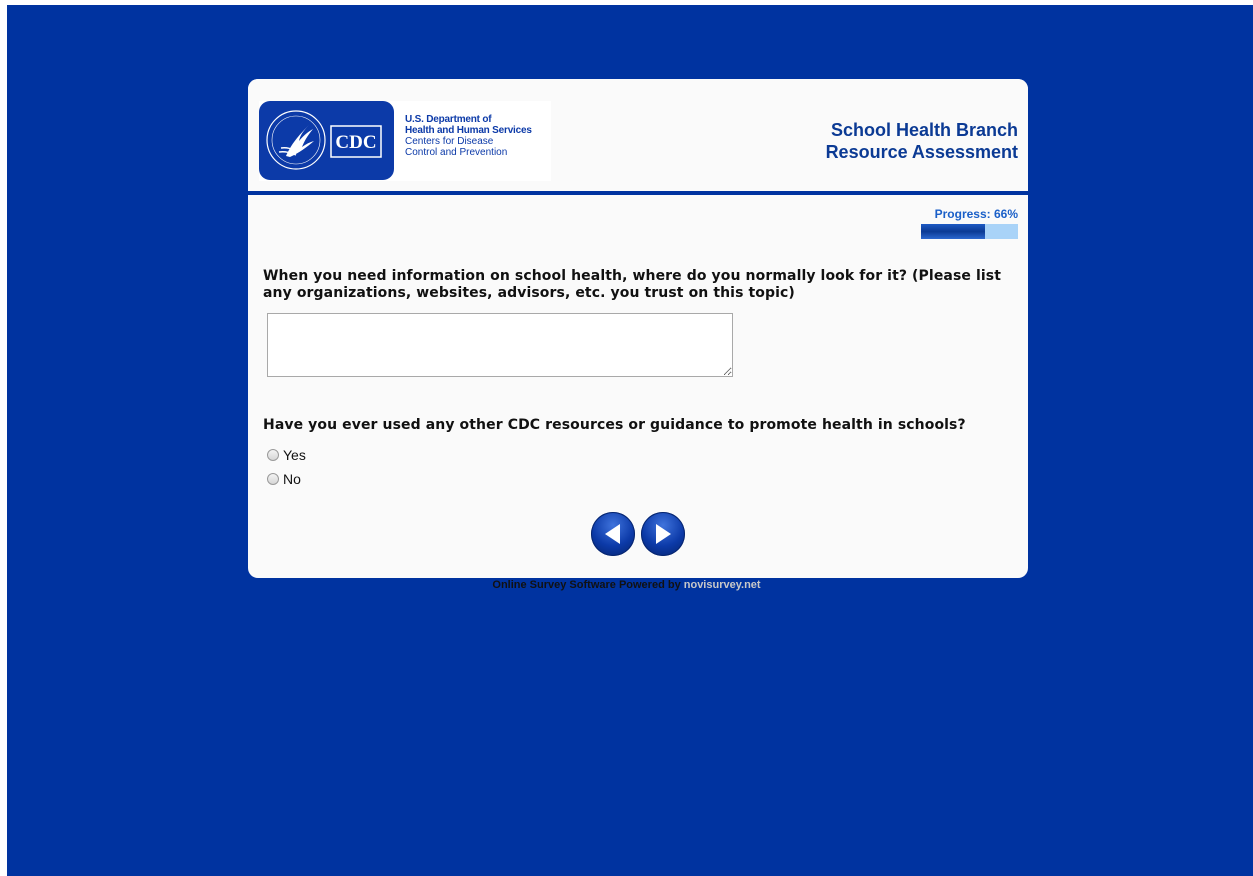  What do you see at coordinates (448, 119) in the screenshot?
I see `agency-line-1: U.S. Department of` at bounding box center [448, 119].